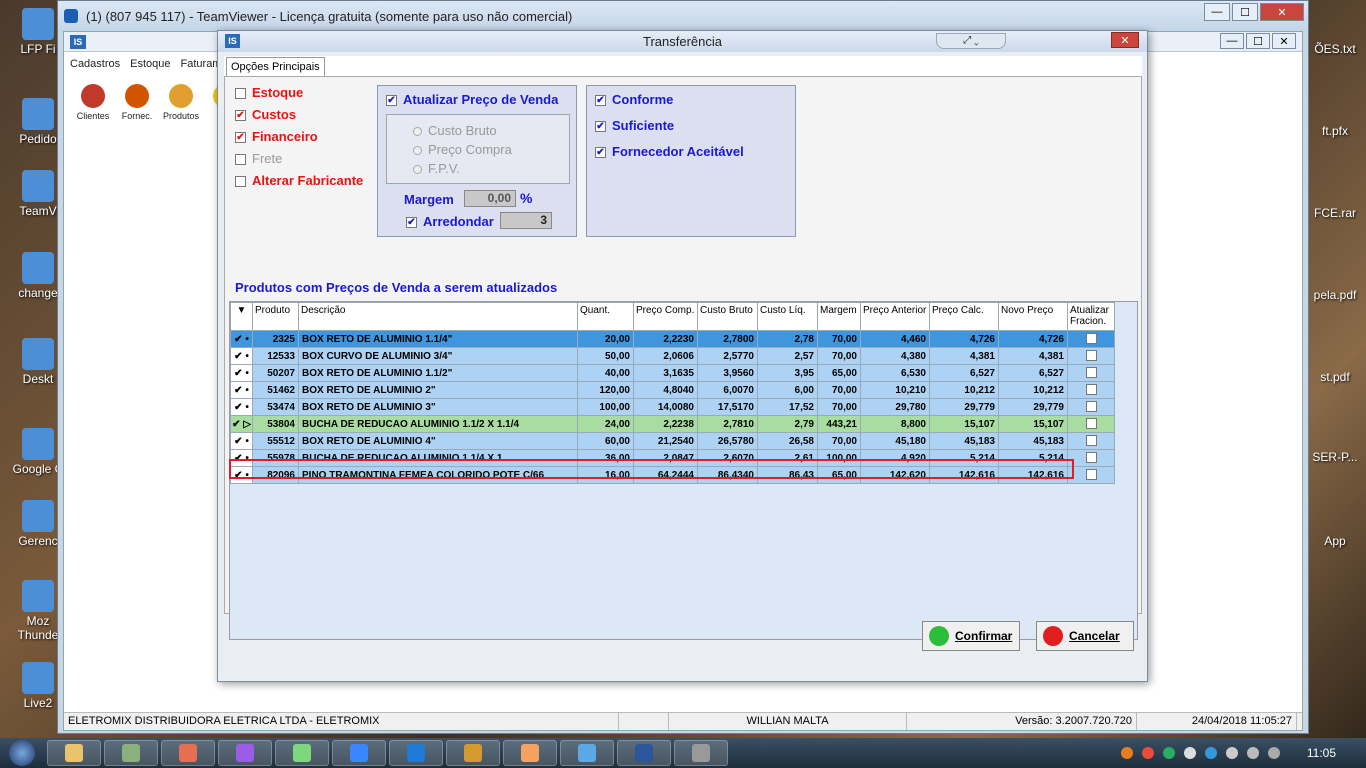 This screenshot has height=768, width=1366. Describe the element at coordinates (258, 158) in the screenshot. I see `option-frete: Frete` at that location.